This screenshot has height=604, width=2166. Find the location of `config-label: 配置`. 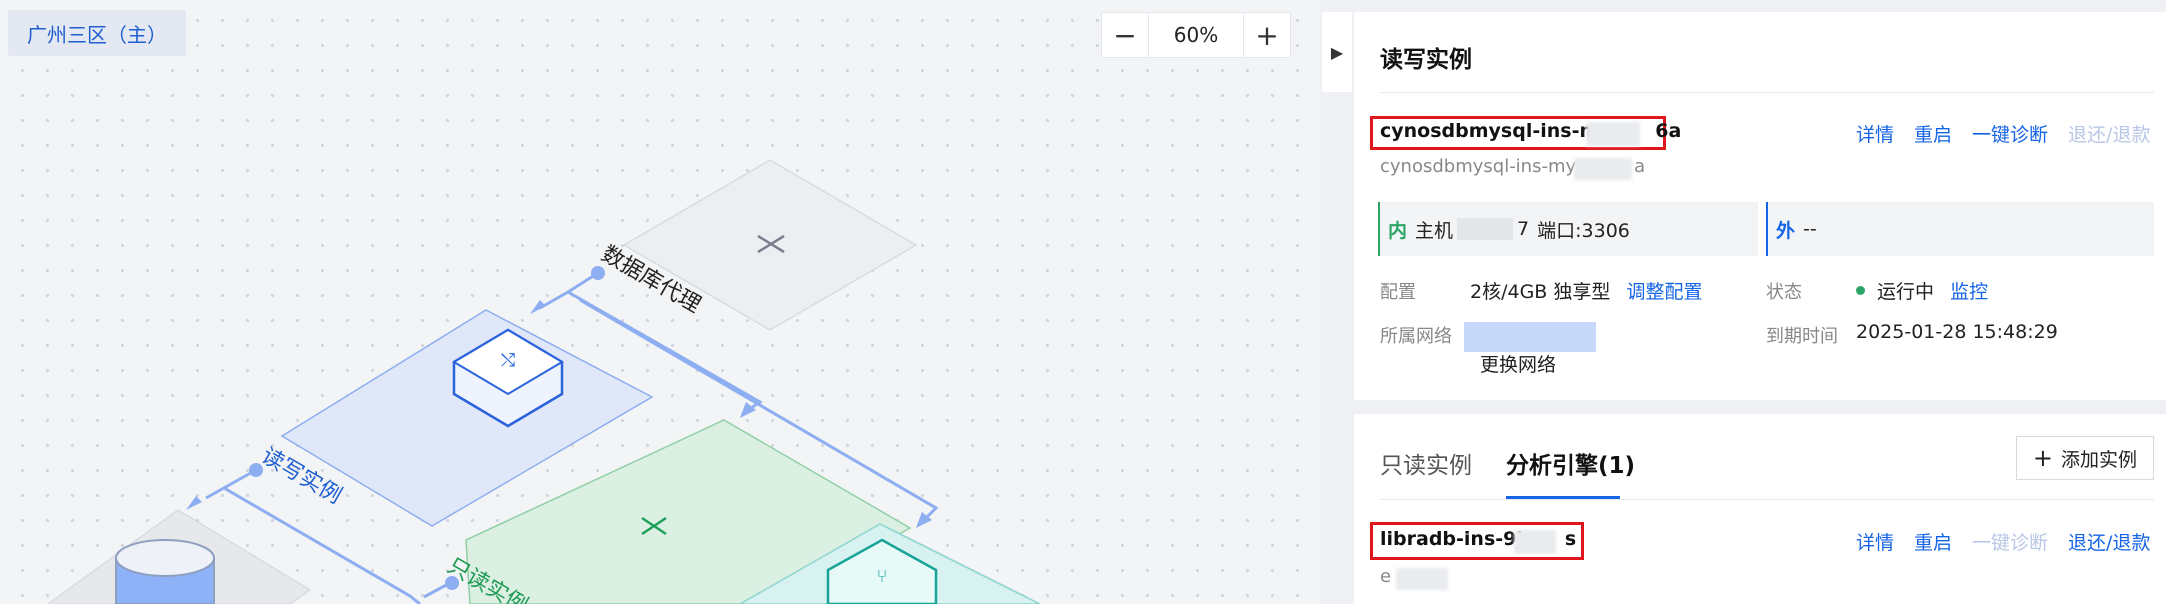

config-label: 配置 is located at coordinates (1398, 292).